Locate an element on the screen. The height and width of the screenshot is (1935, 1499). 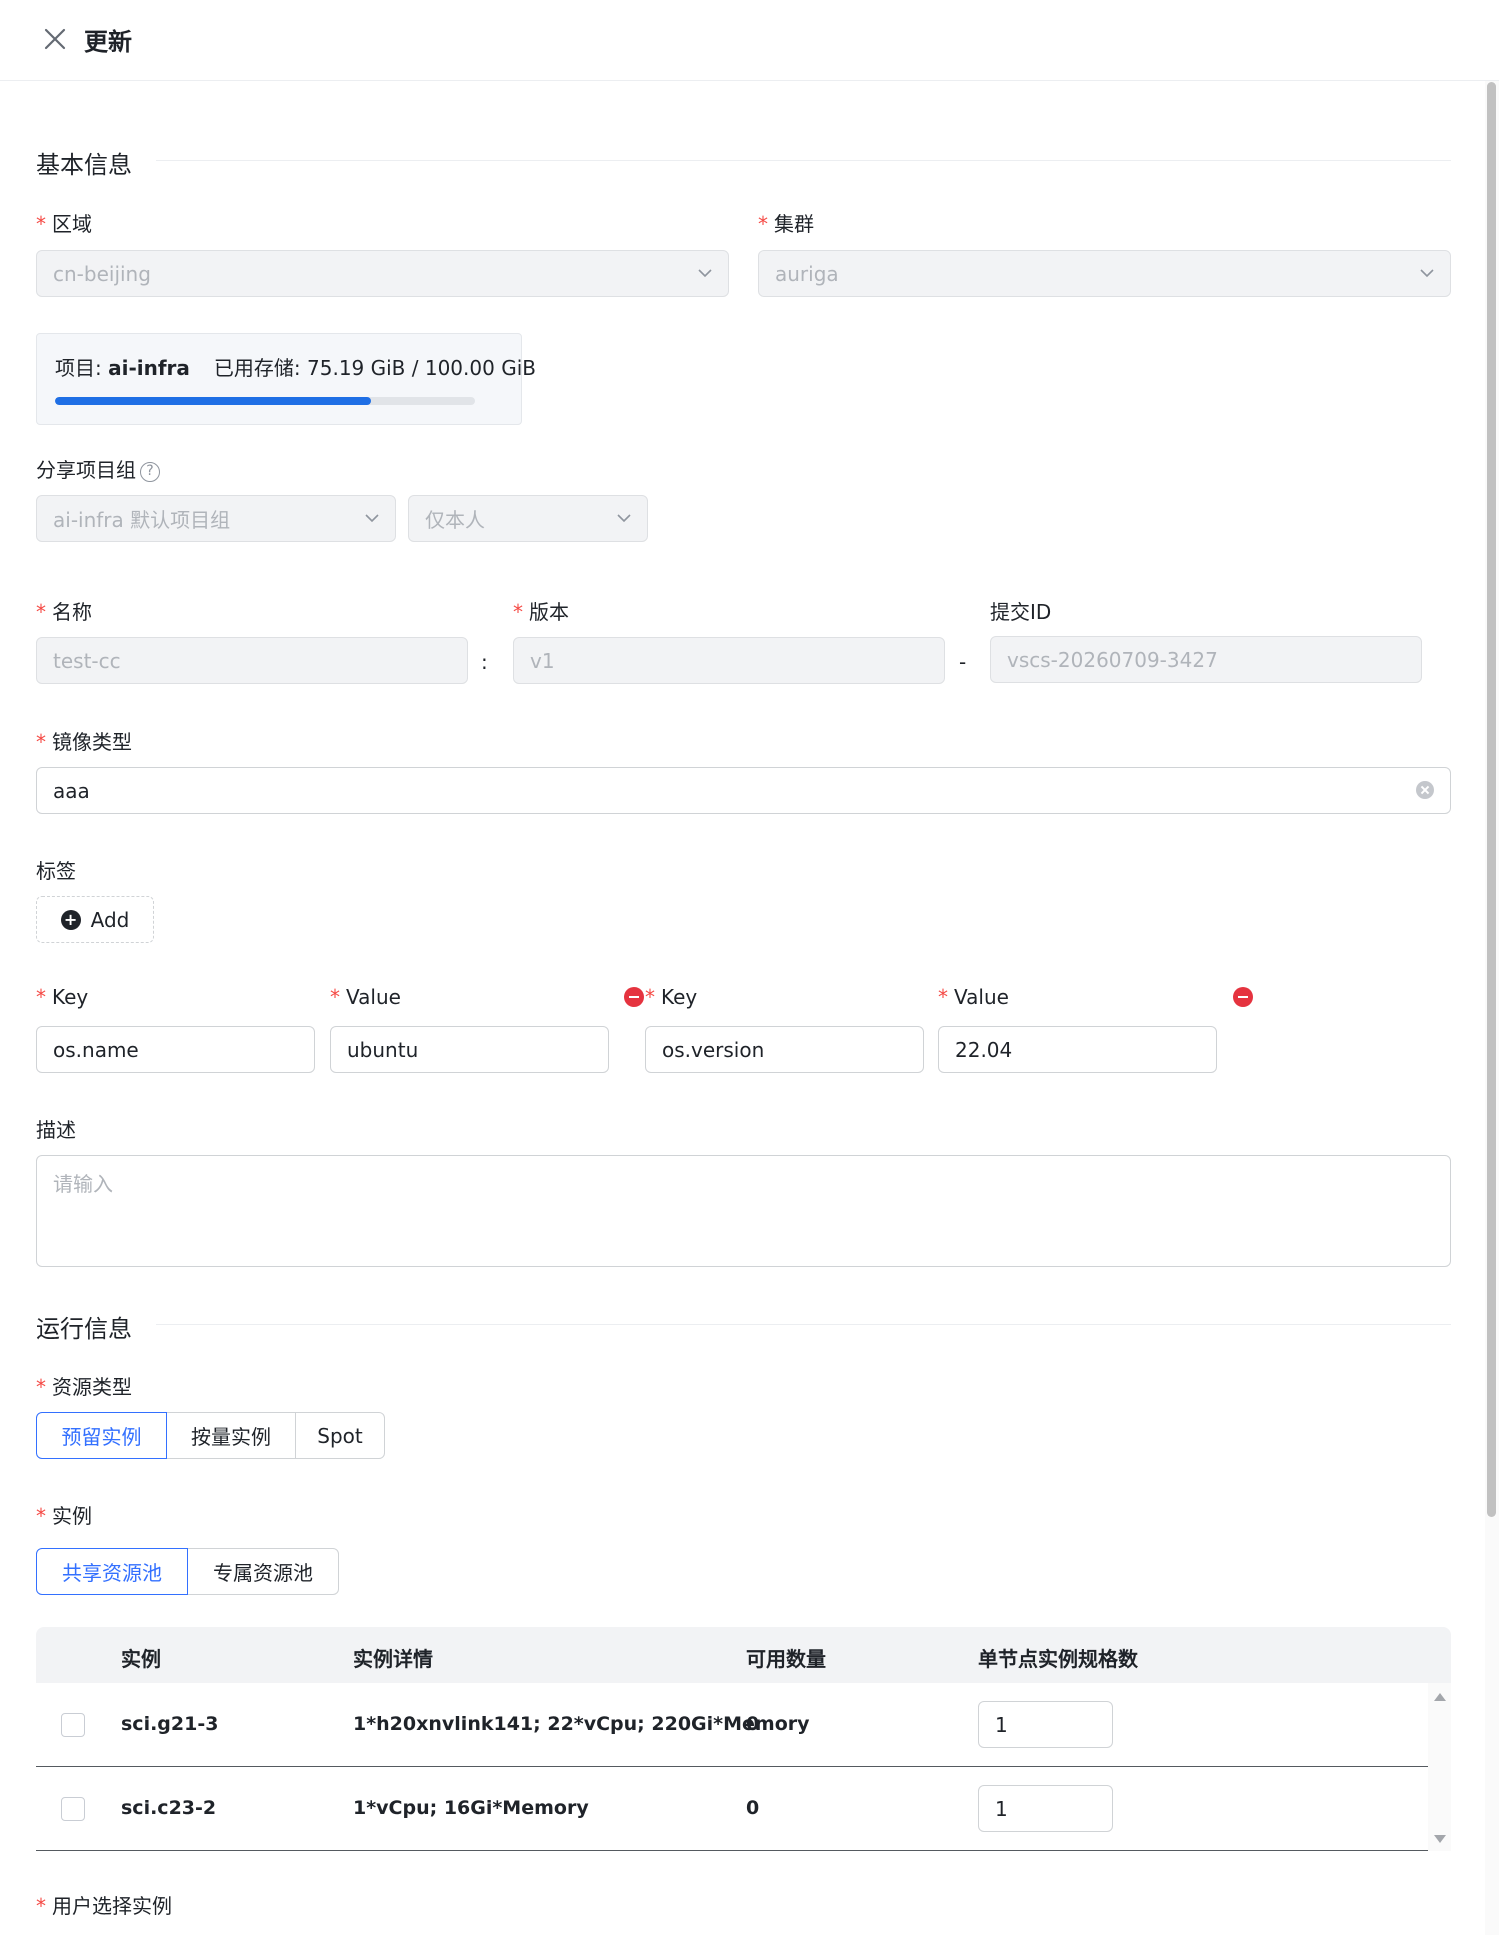
name-label: * 名称 is located at coordinates (64, 612).